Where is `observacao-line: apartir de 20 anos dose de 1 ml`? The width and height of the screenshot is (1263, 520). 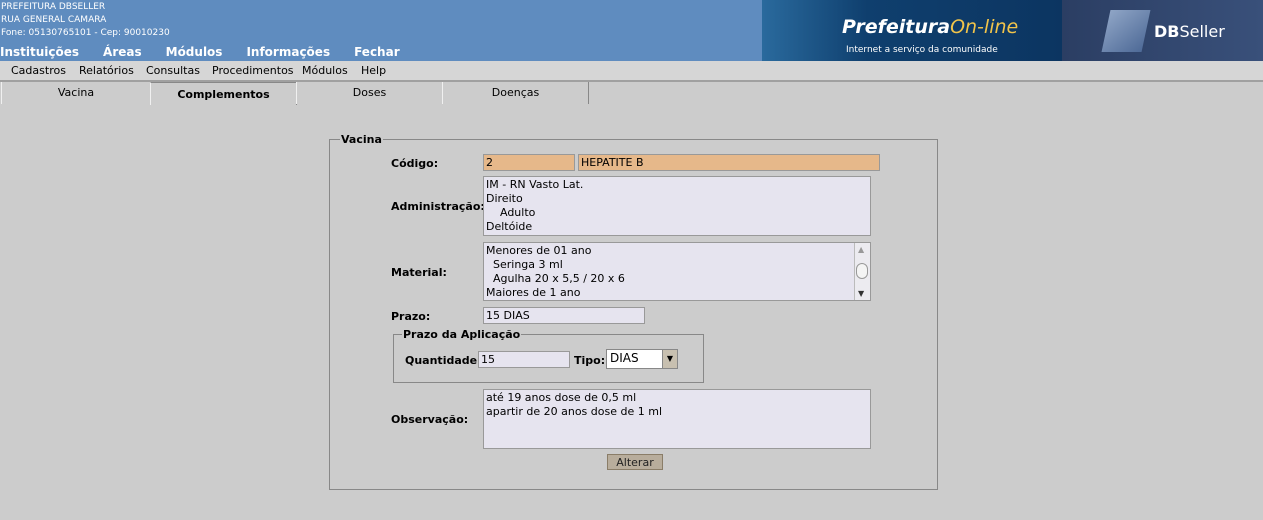 observacao-line: apartir de 20 anos dose de 1 ml is located at coordinates (574, 411).